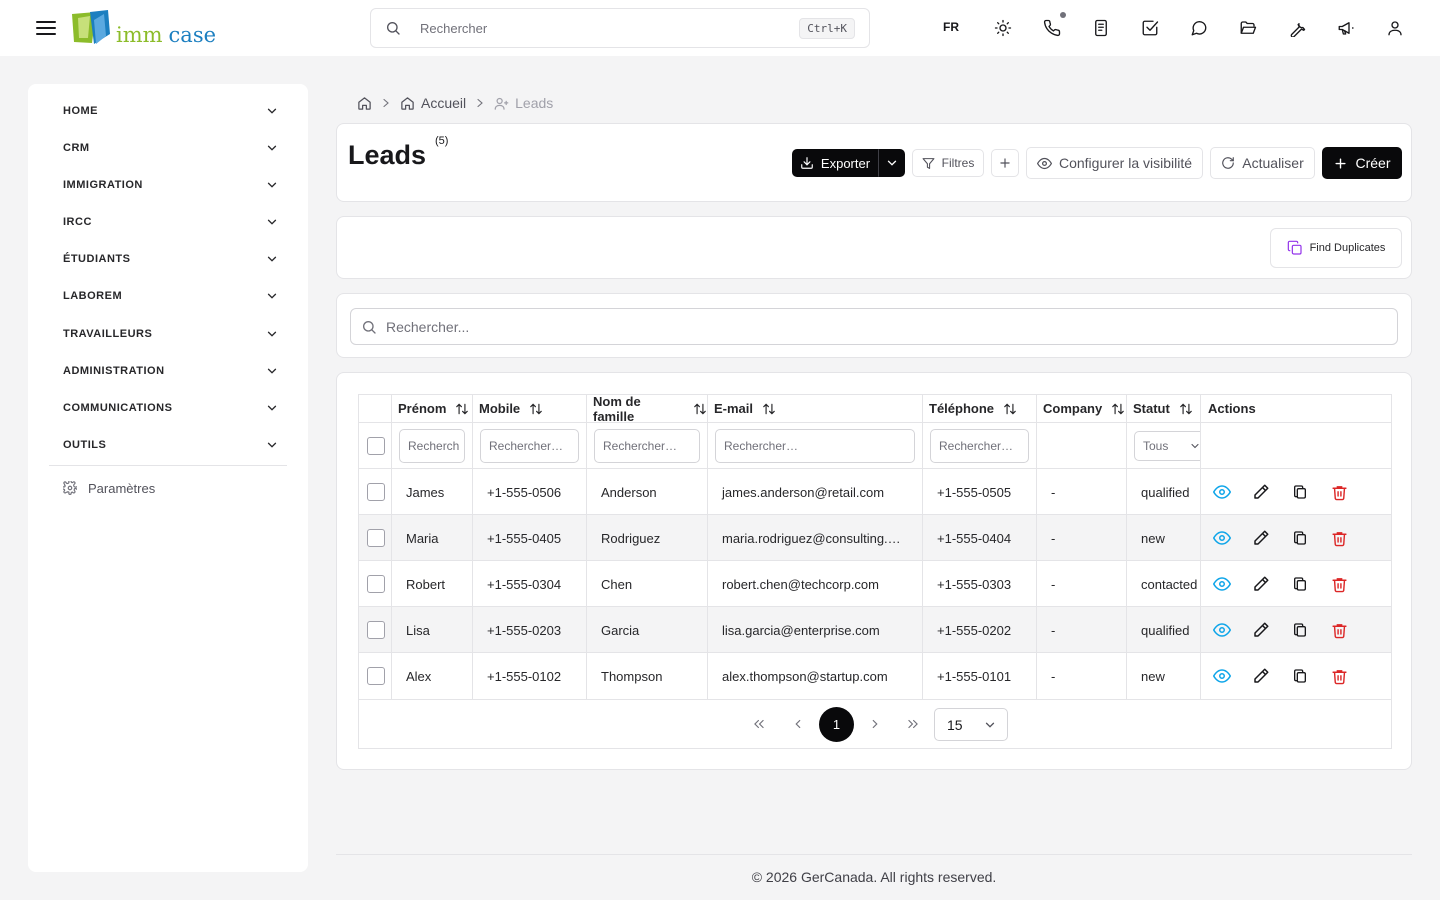 This screenshot has height=900, width=1440. Describe the element at coordinates (1082, 408) in the screenshot. I see `column-header-company: Company` at that location.